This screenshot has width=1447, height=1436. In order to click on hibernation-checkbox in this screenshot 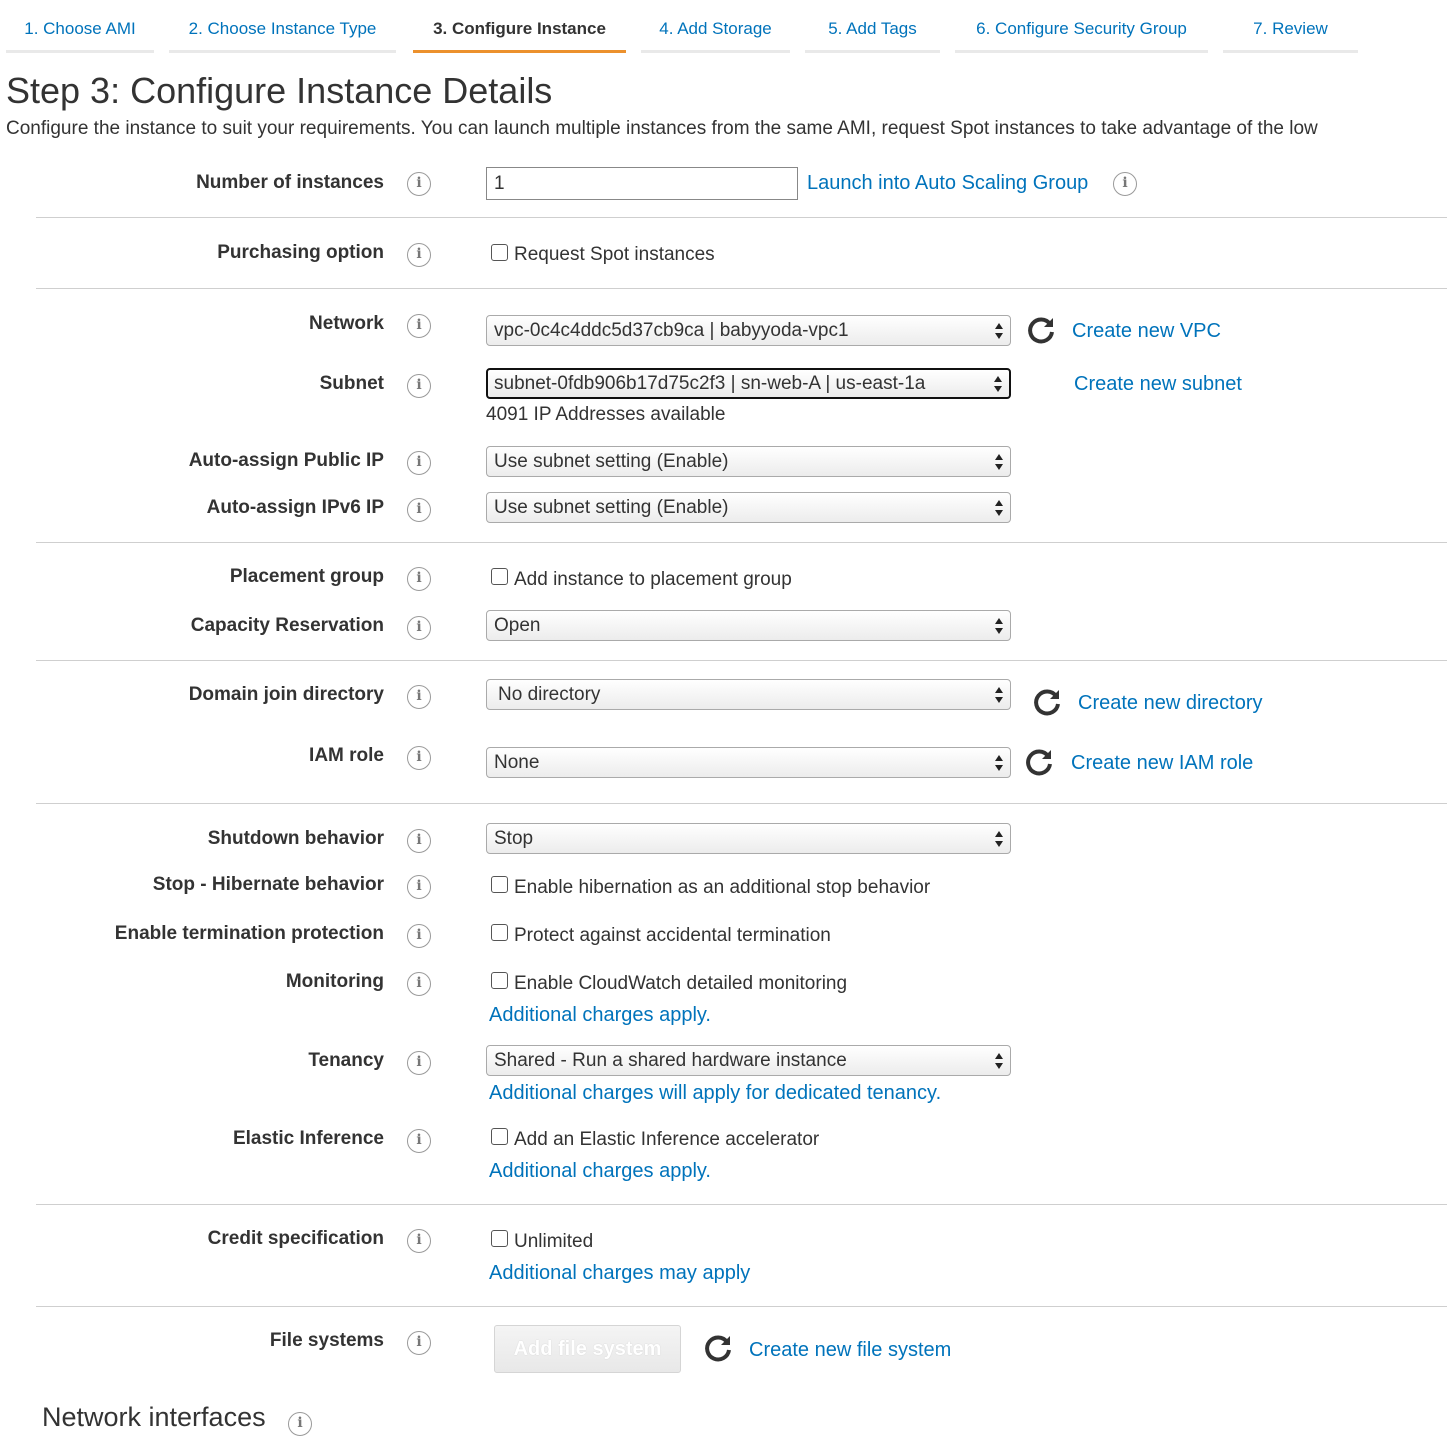, I will do `click(499, 884)`.